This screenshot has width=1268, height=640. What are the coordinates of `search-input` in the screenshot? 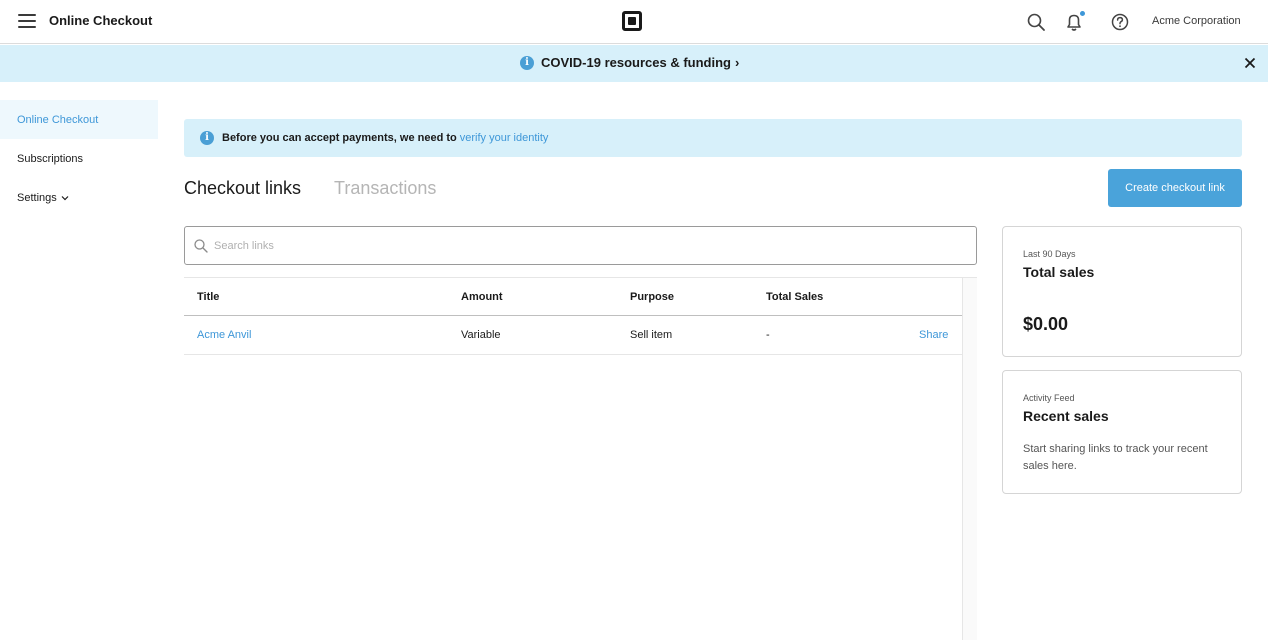 It's located at (584, 246).